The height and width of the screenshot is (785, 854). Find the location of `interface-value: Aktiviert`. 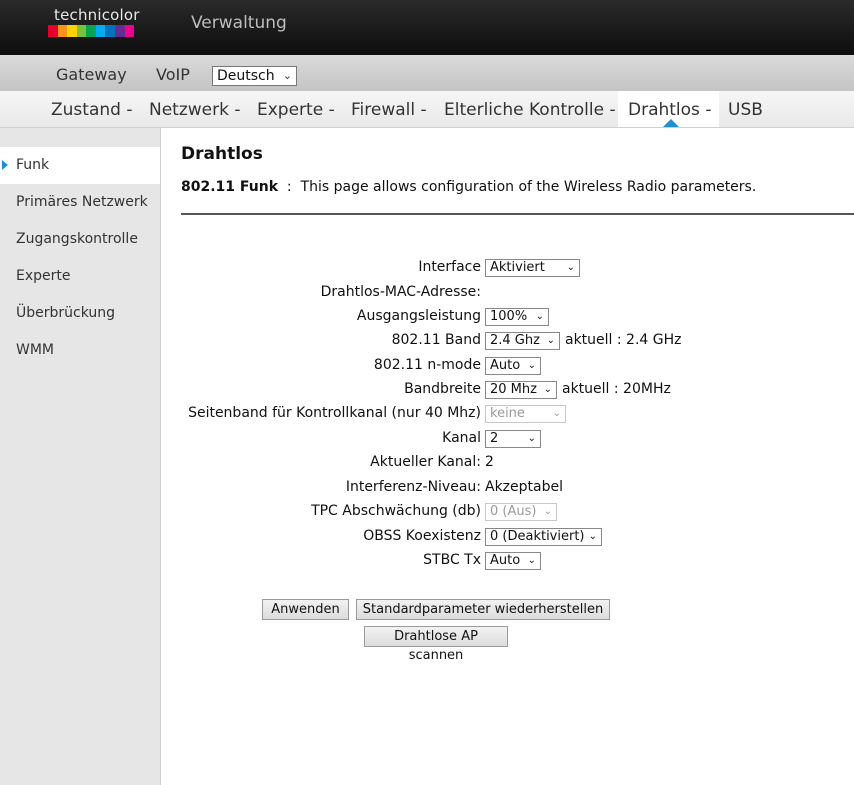

interface-value: Aktiviert is located at coordinates (517, 267).